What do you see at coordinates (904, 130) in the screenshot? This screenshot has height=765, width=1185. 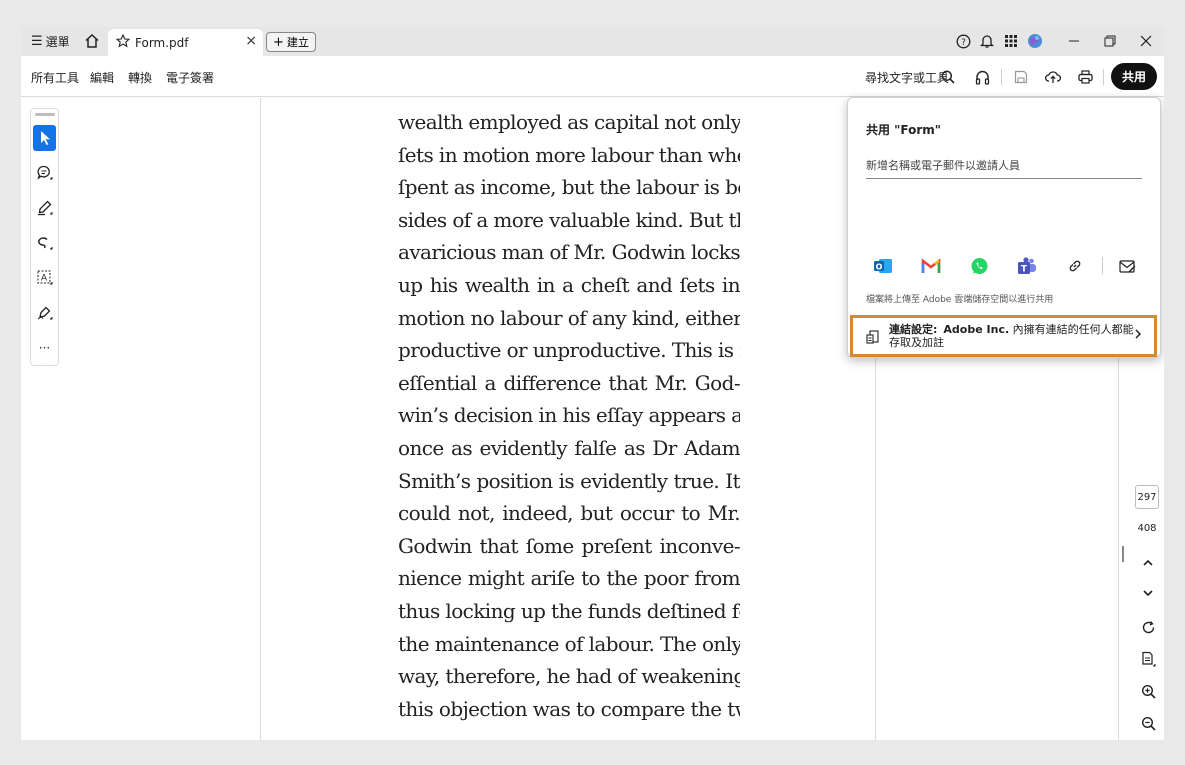 I see `popover-title: 共用 "Form"` at bounding box center [904, 130].